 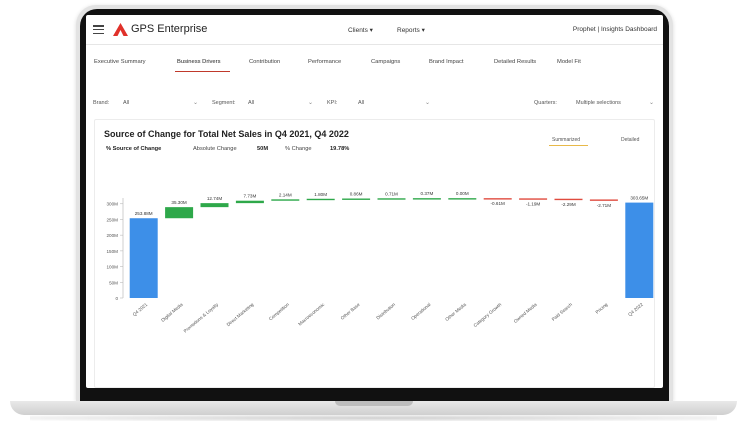 What do you see at coordinates (568, 204) in the screenshot?
I see `bar-value-label: -2.29M` at bounding box center [568, 204].